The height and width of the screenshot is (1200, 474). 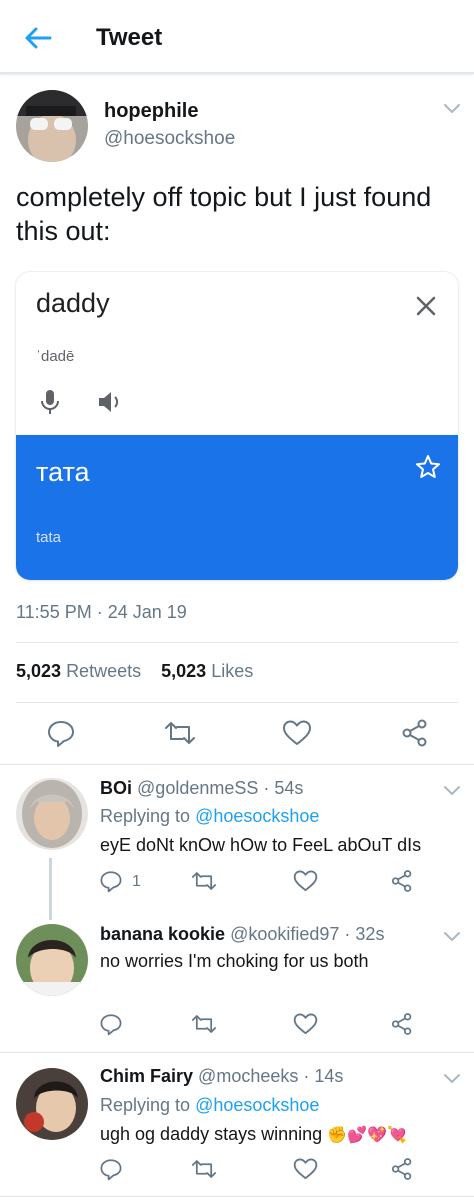 What do you see at coordinates (283, 788) in the screenshot?
I see `reply-time: · 54s` at bounding box center [283, 788].